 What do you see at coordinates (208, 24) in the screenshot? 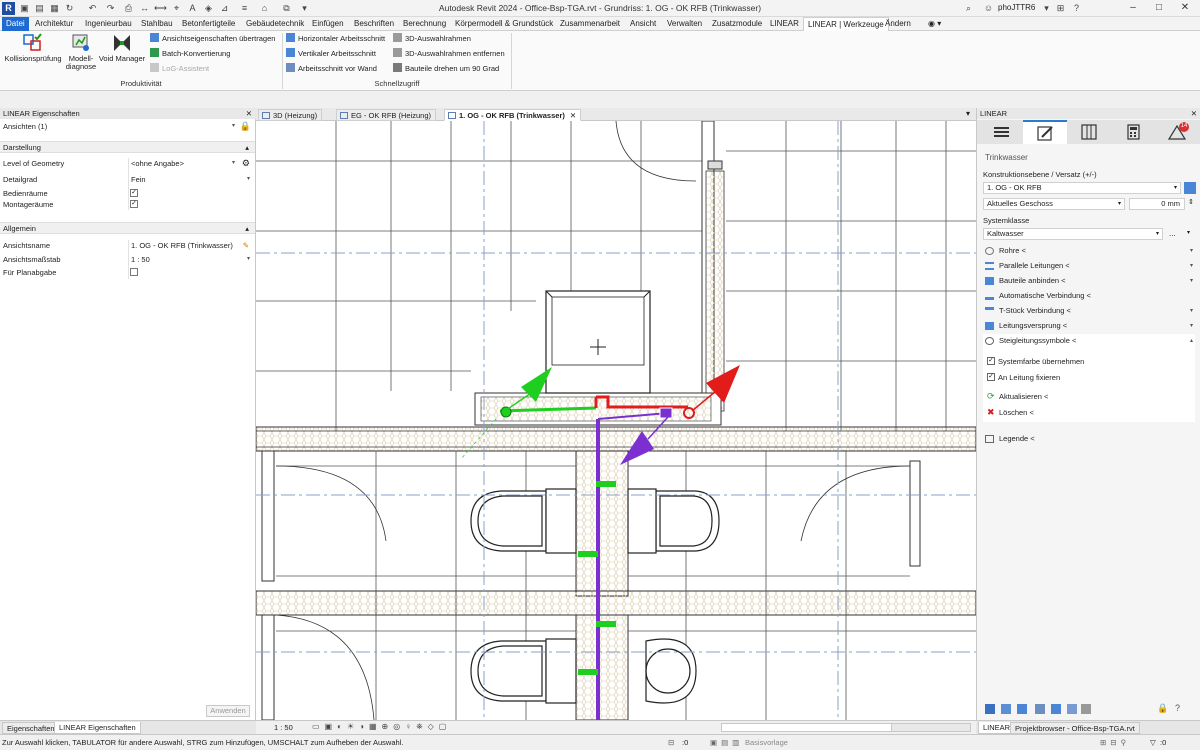
I see `tab-betonfertigteile: Betonfertigteile` at bounding box center [208, 24].